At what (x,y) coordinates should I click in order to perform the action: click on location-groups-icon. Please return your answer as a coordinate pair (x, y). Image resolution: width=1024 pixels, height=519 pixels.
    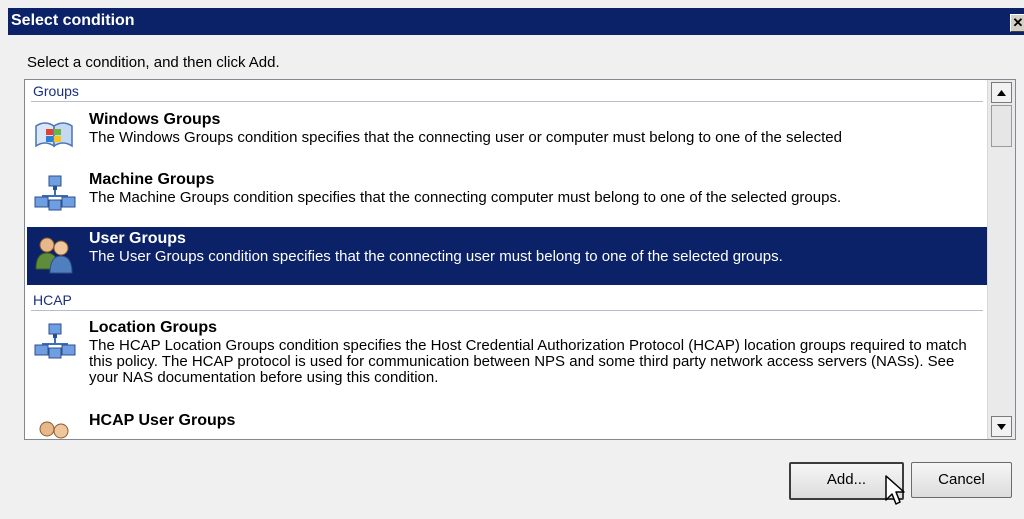
    Looking at the image, I should click on (55, 343).